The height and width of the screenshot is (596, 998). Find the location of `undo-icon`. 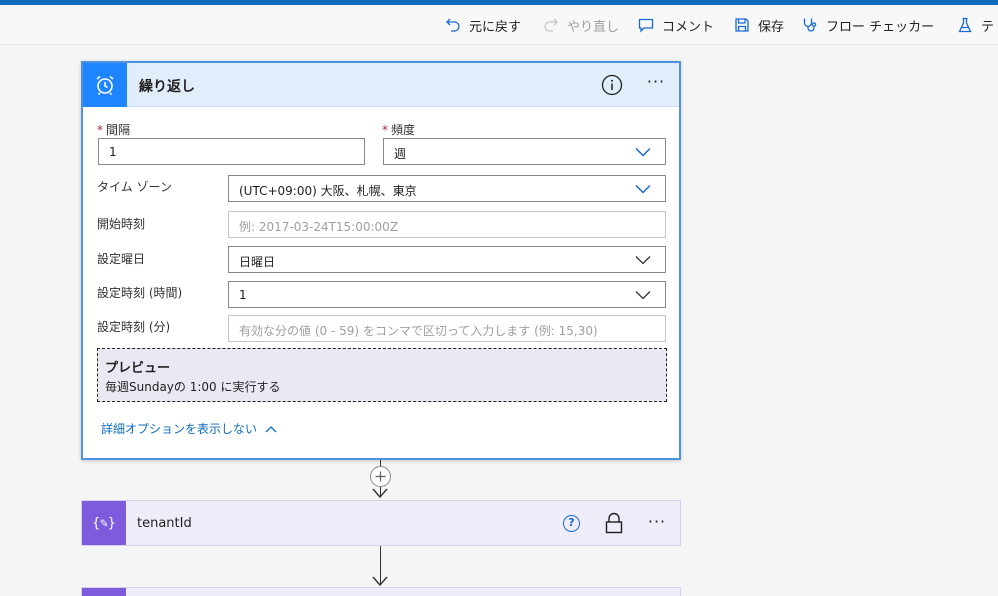

undo-icon is located at coordinates (453, 25).